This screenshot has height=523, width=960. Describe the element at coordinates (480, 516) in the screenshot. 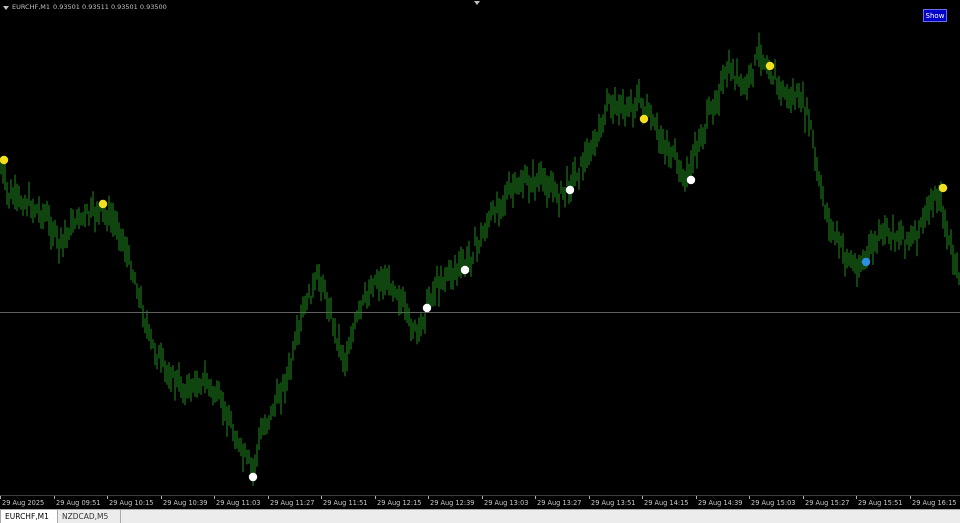

I see `chart-tabs: EURCHF,M1 NZDCAD,M5` at that location.